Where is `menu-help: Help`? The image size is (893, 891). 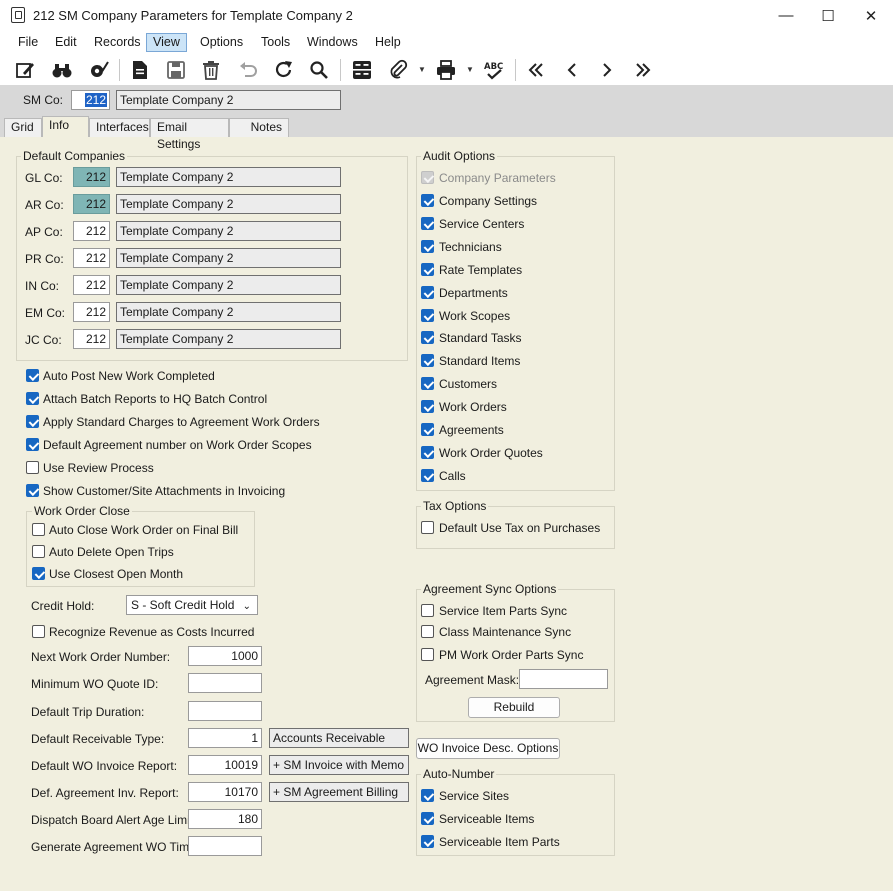 menu-help: Help is located at coordinates (388, 42).